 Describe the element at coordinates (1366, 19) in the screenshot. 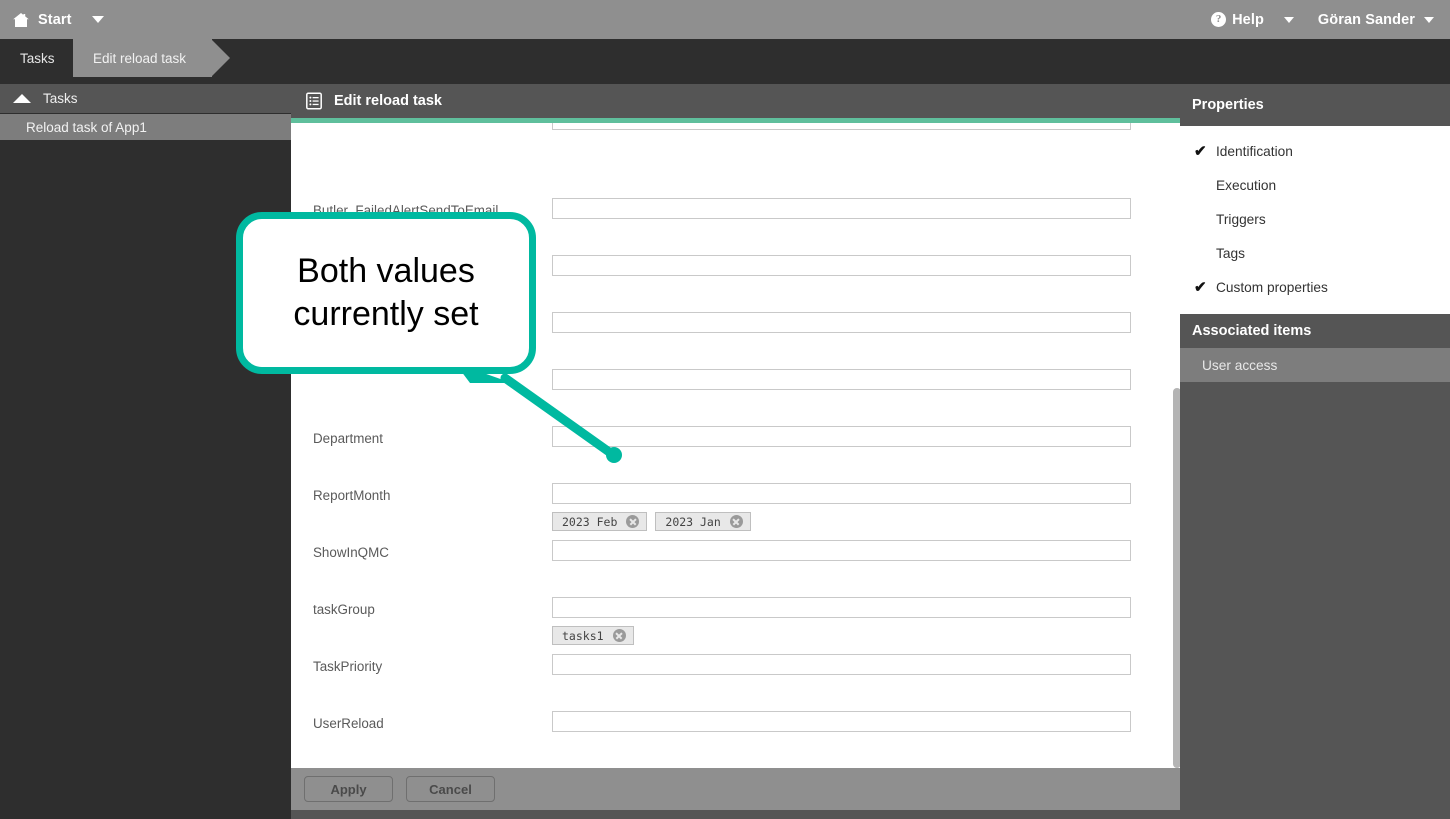

I see `user-label: Göran Sander` at that location.